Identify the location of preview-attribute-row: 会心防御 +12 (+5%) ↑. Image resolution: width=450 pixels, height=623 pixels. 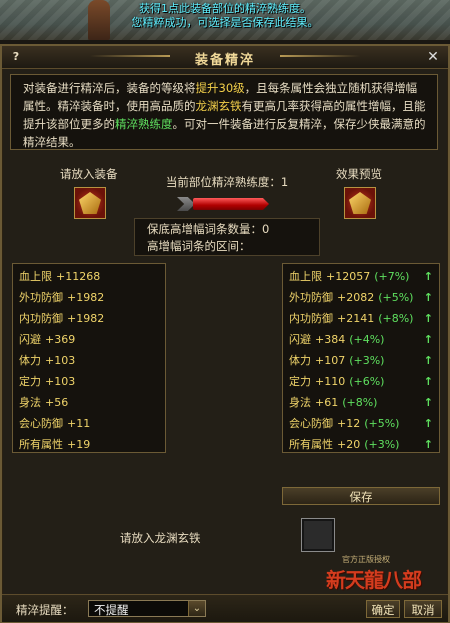
(364, 424).